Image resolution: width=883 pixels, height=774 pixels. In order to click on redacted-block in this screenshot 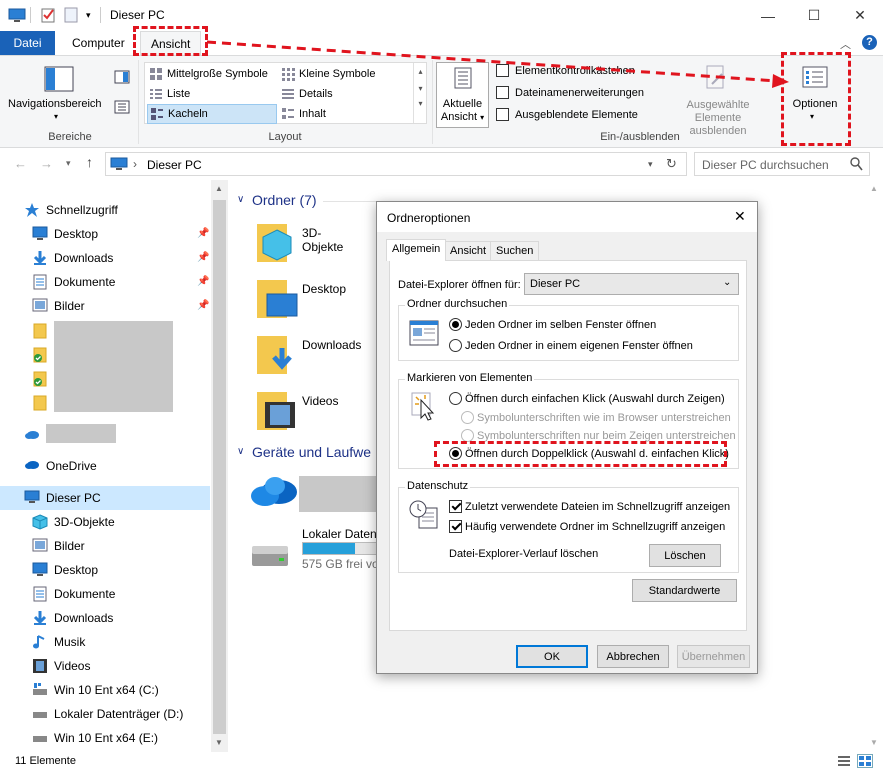, I will do `click(113, 366)`.